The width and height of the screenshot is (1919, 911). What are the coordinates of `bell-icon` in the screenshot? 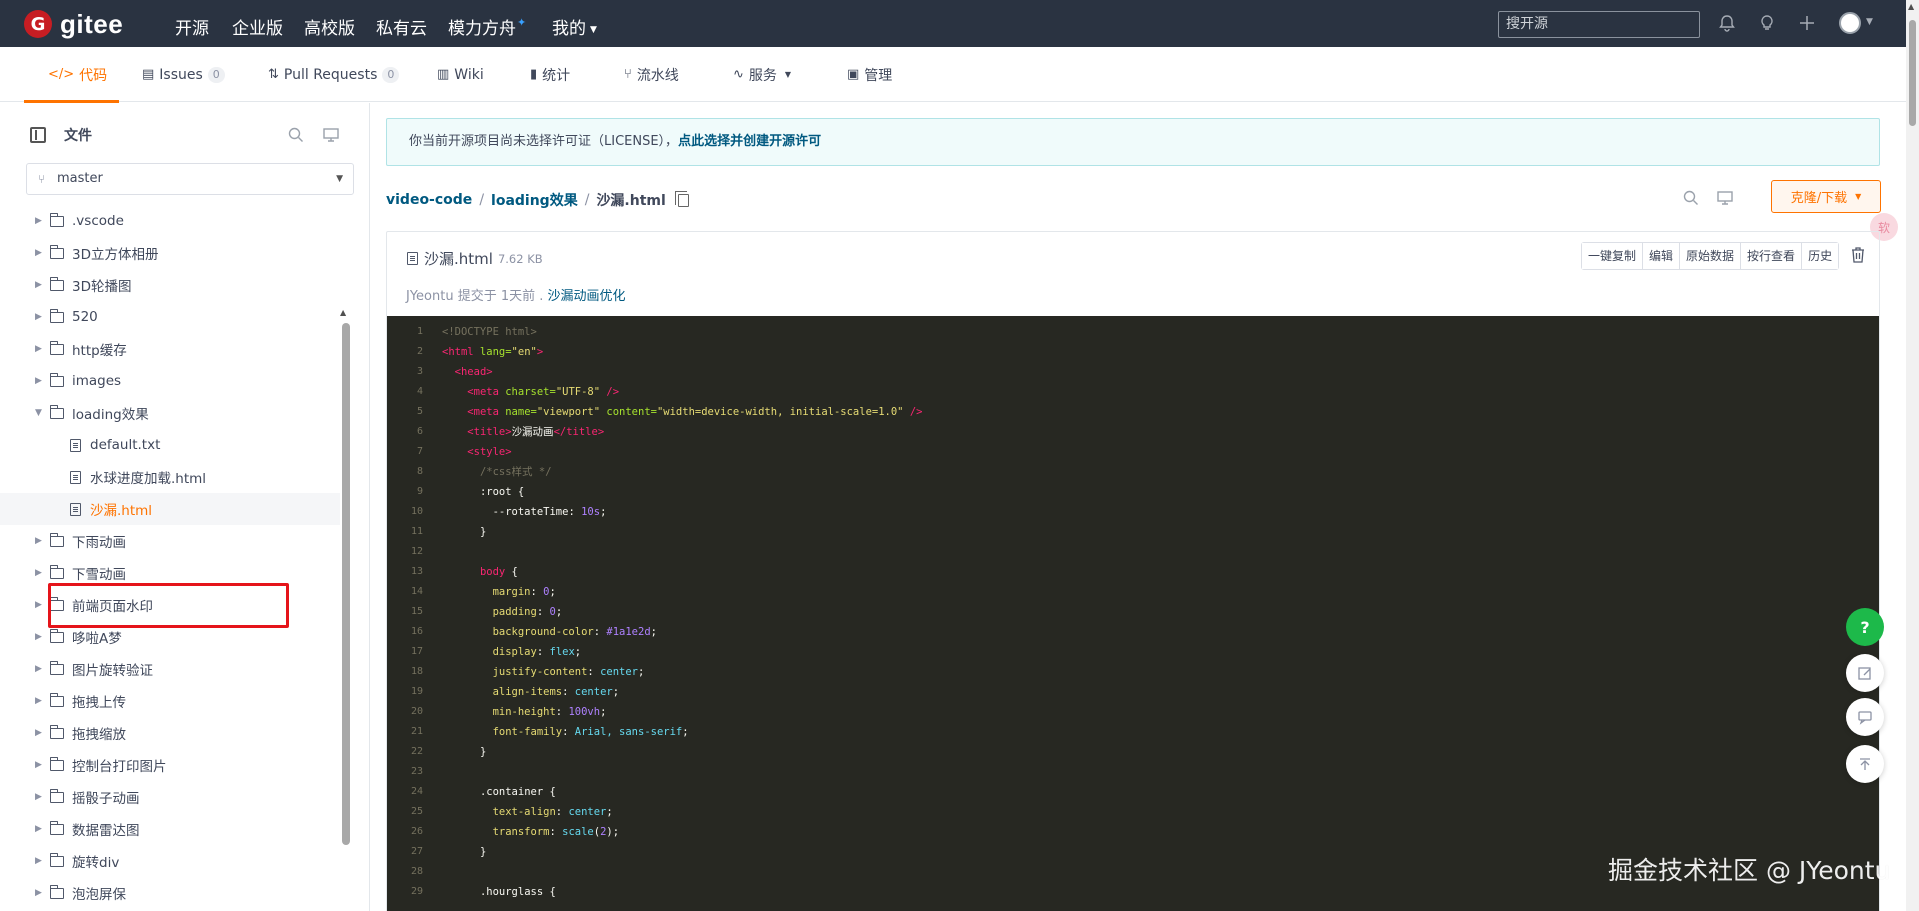 It's located at (1727, 23).